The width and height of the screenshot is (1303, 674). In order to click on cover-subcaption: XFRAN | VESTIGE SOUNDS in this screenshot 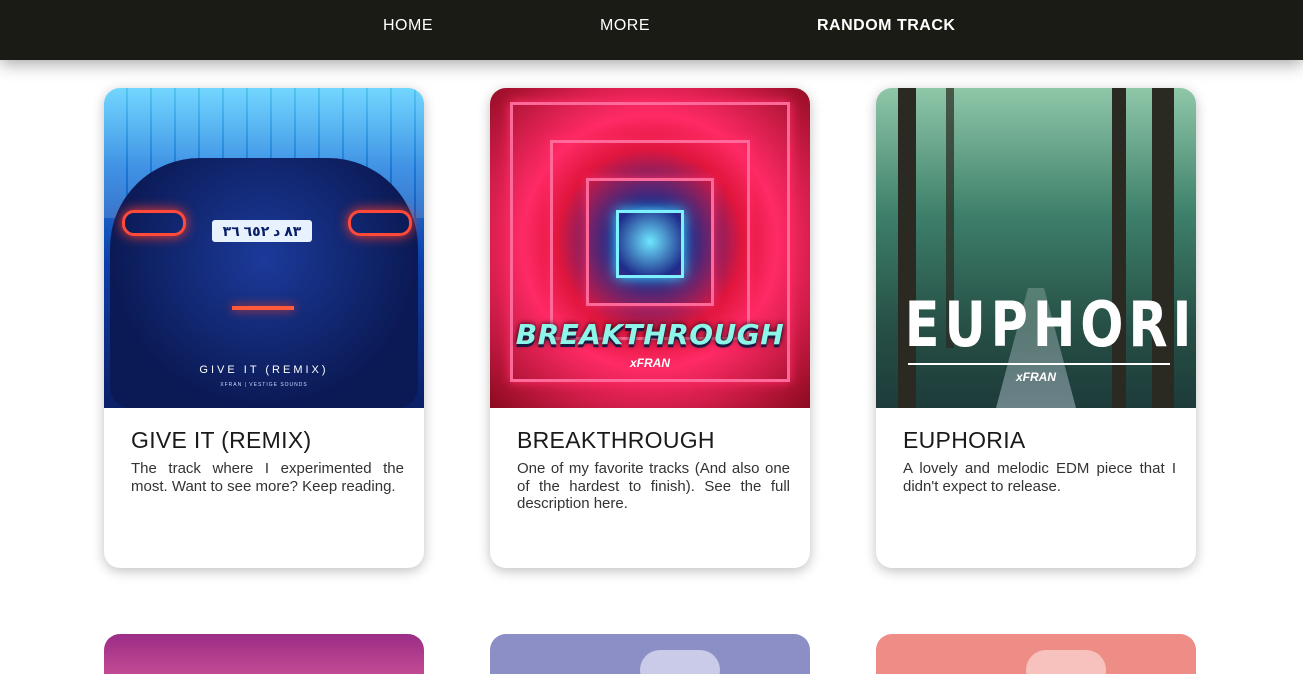, I will do `click(264, 385)`.